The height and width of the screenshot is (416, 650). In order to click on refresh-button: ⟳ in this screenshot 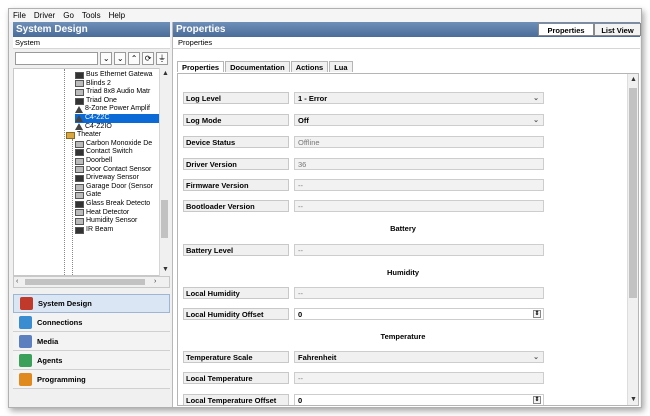, I will do `click(148, 58)`.